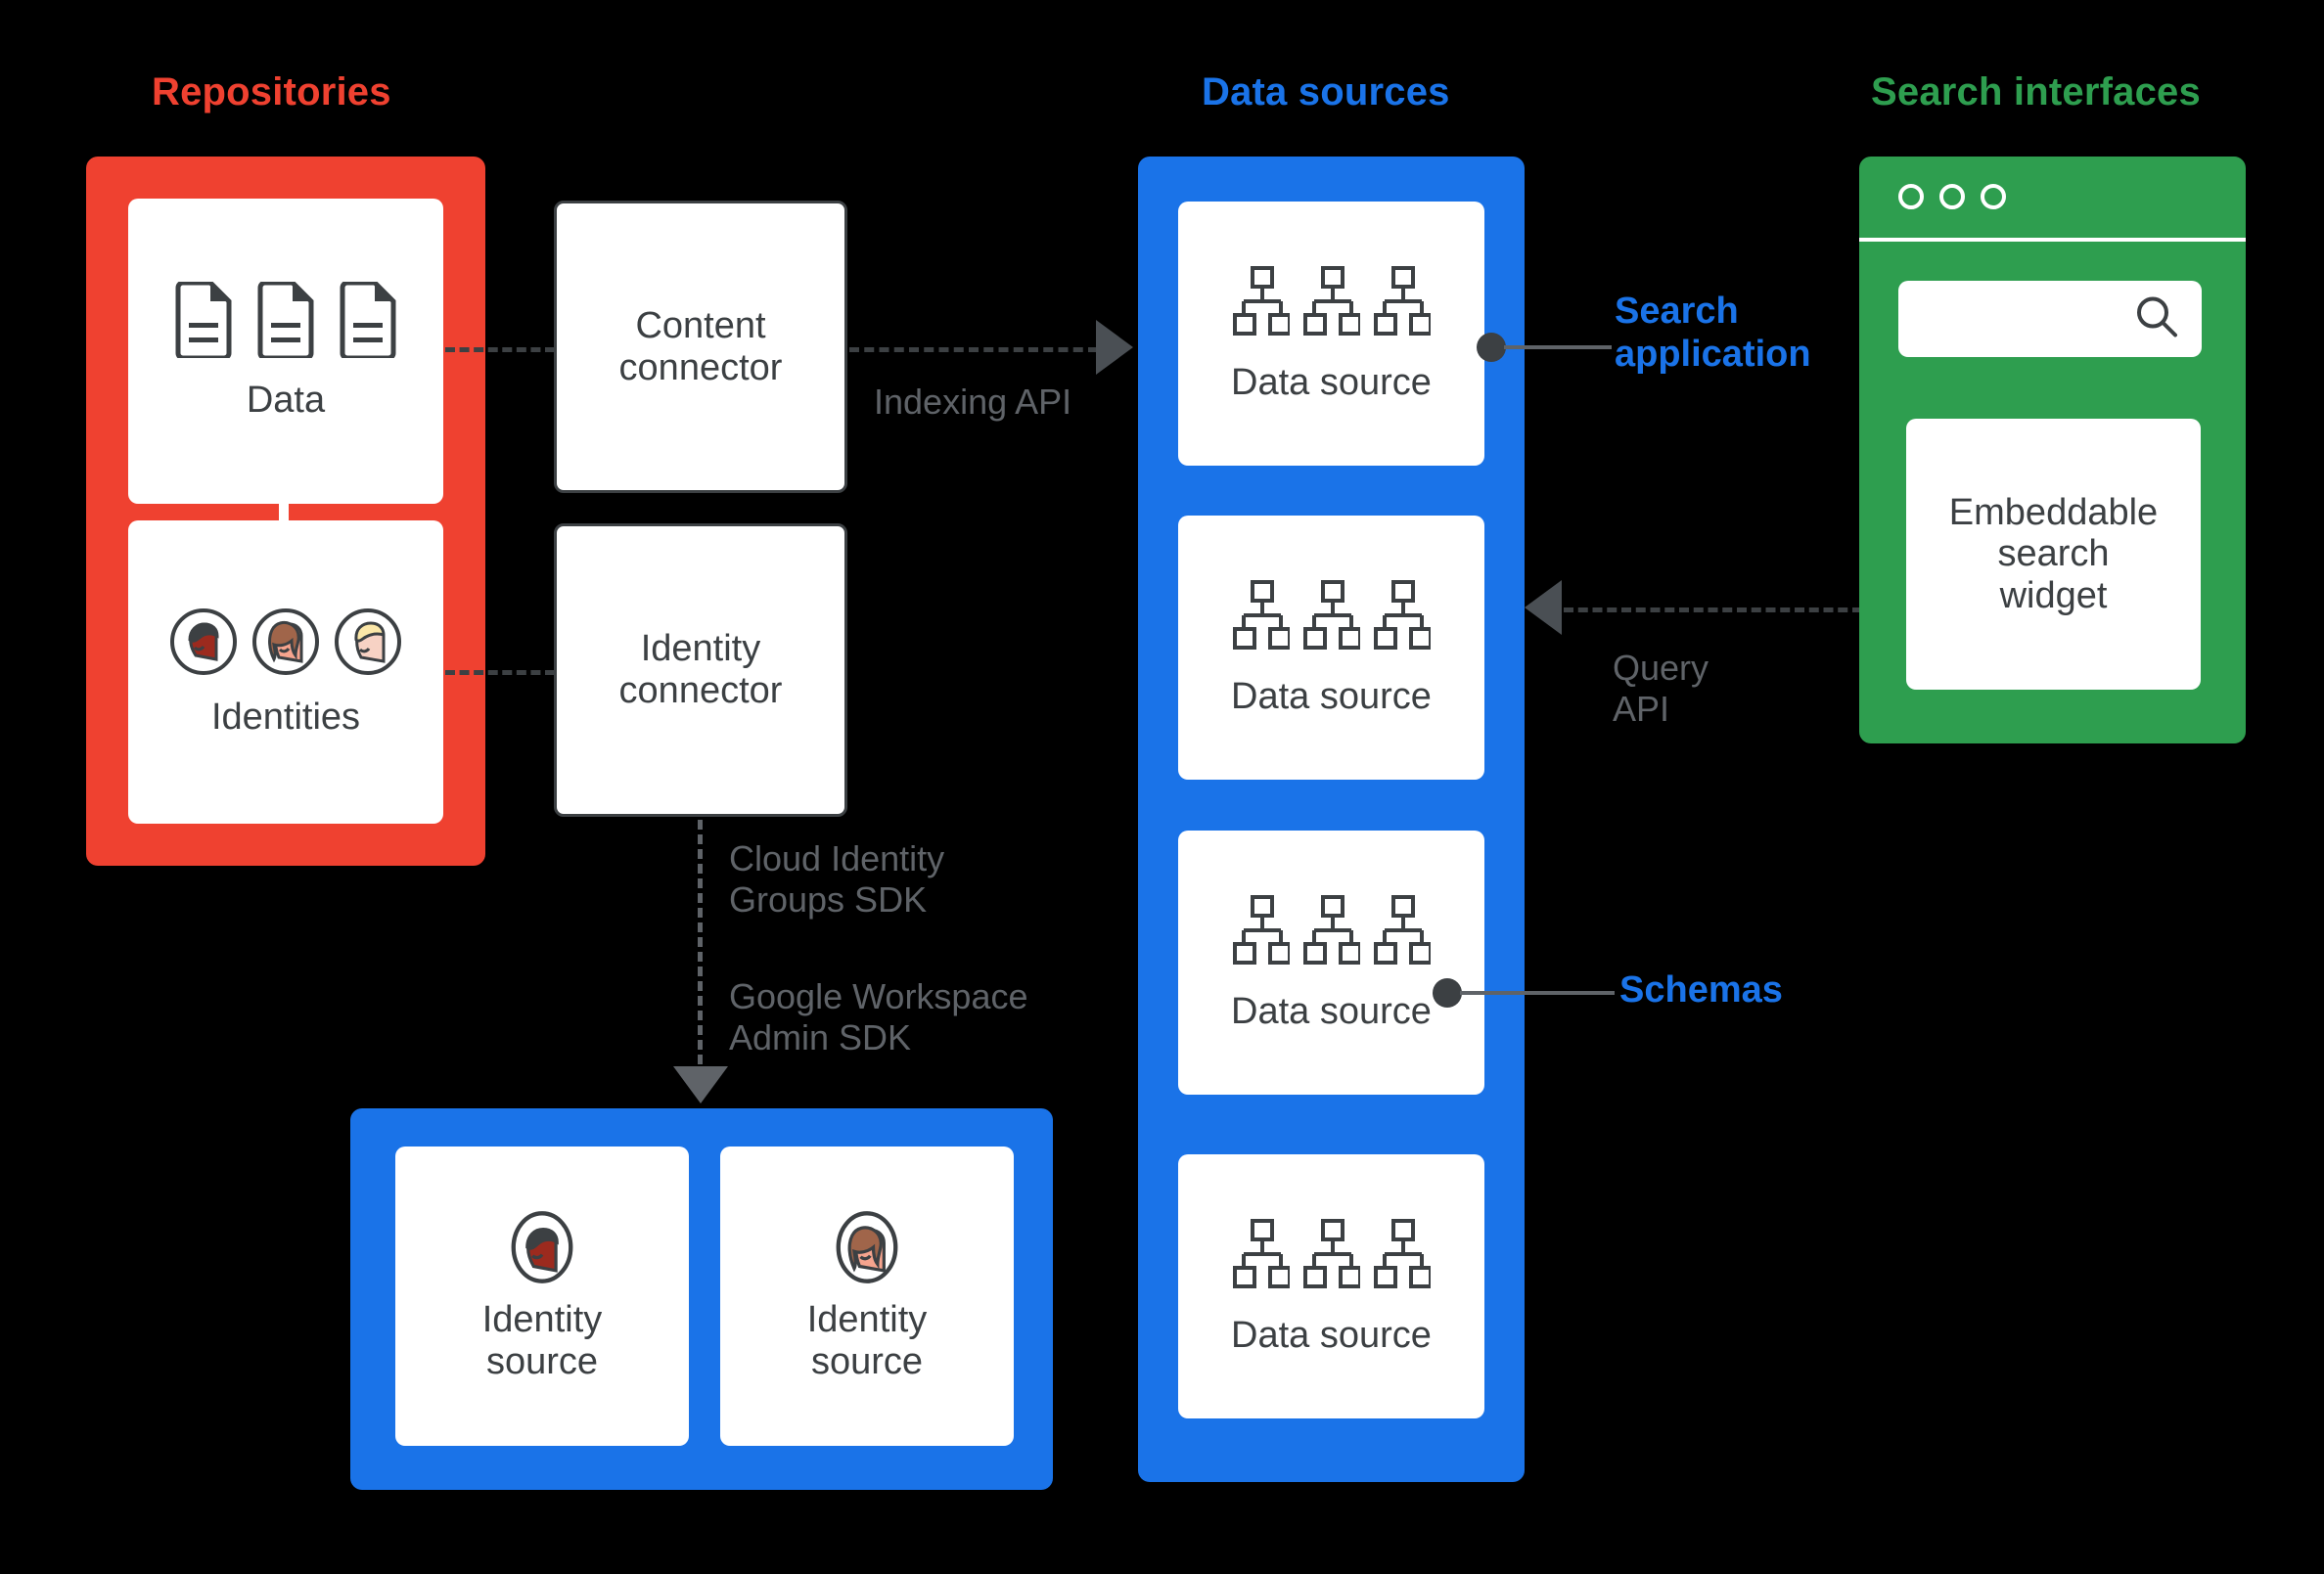  What do you see at coordinates (1448, 993) in the screenshot?
I see `schemas-marker` at bounding box center [1448, 993].